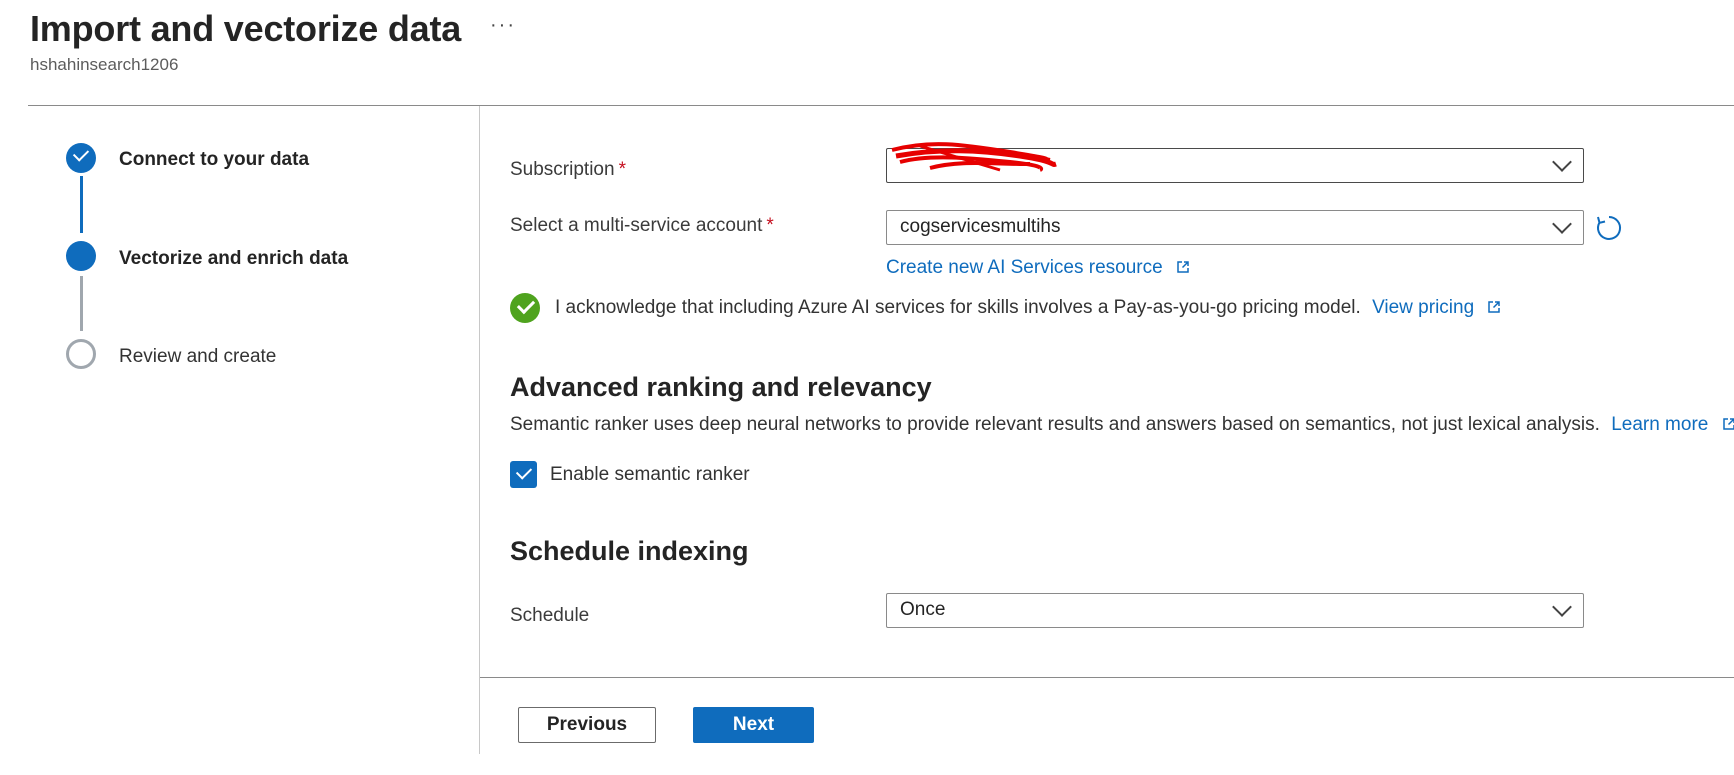  What do you see at coordinates (1024, 267) in the screenshot?
I see `create-ai-services-link: Create new AI Services resource` at bounding box center [1024, 267].